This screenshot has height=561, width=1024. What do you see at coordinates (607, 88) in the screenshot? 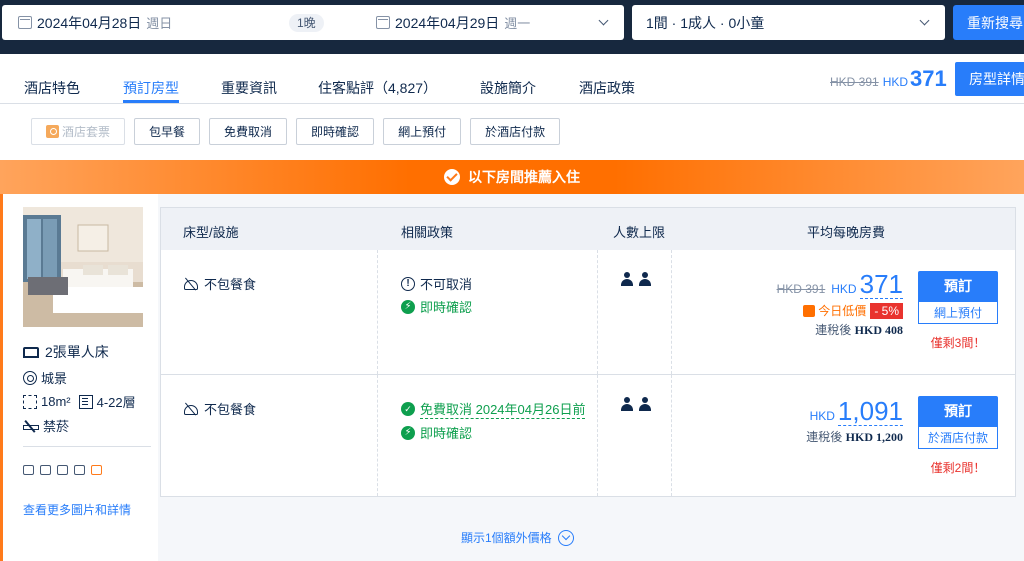
I see `tab-policies: 酒店政策` at bounding box center [607, 88].